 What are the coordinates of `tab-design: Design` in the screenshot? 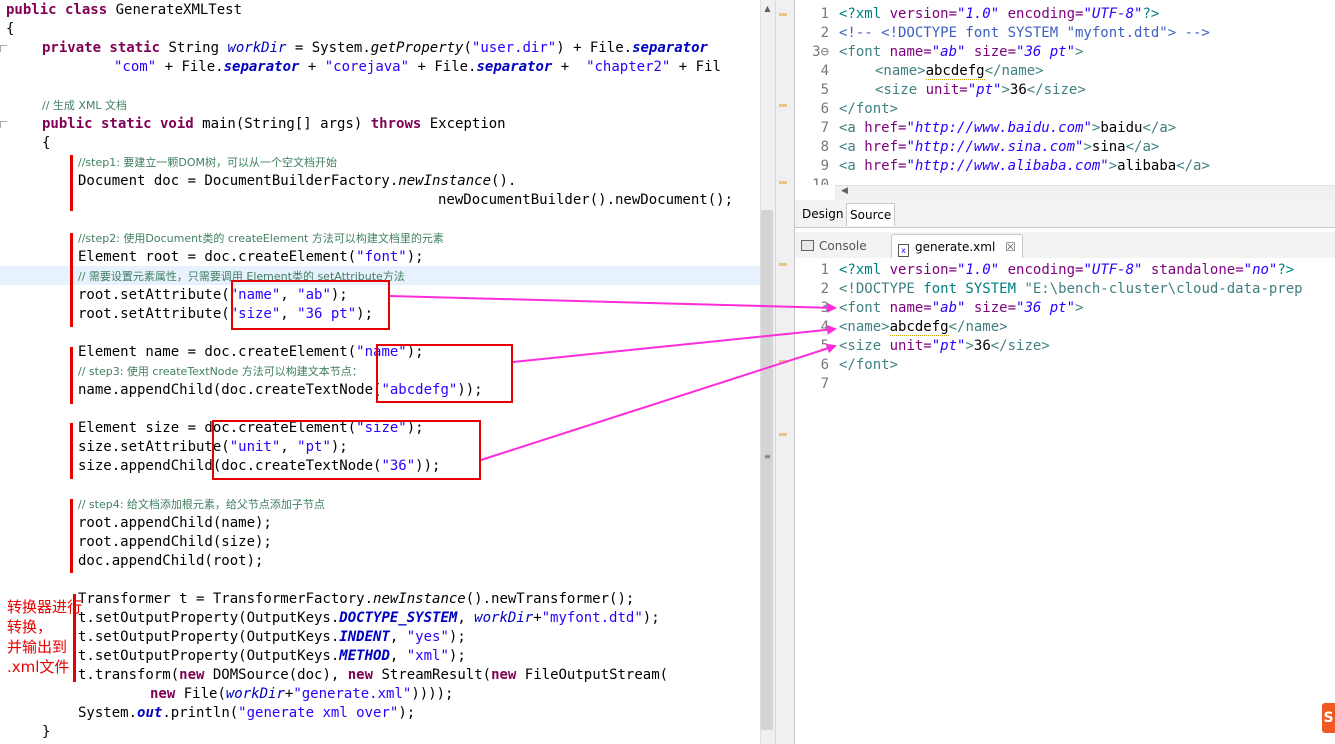 It's located at (822, 214).